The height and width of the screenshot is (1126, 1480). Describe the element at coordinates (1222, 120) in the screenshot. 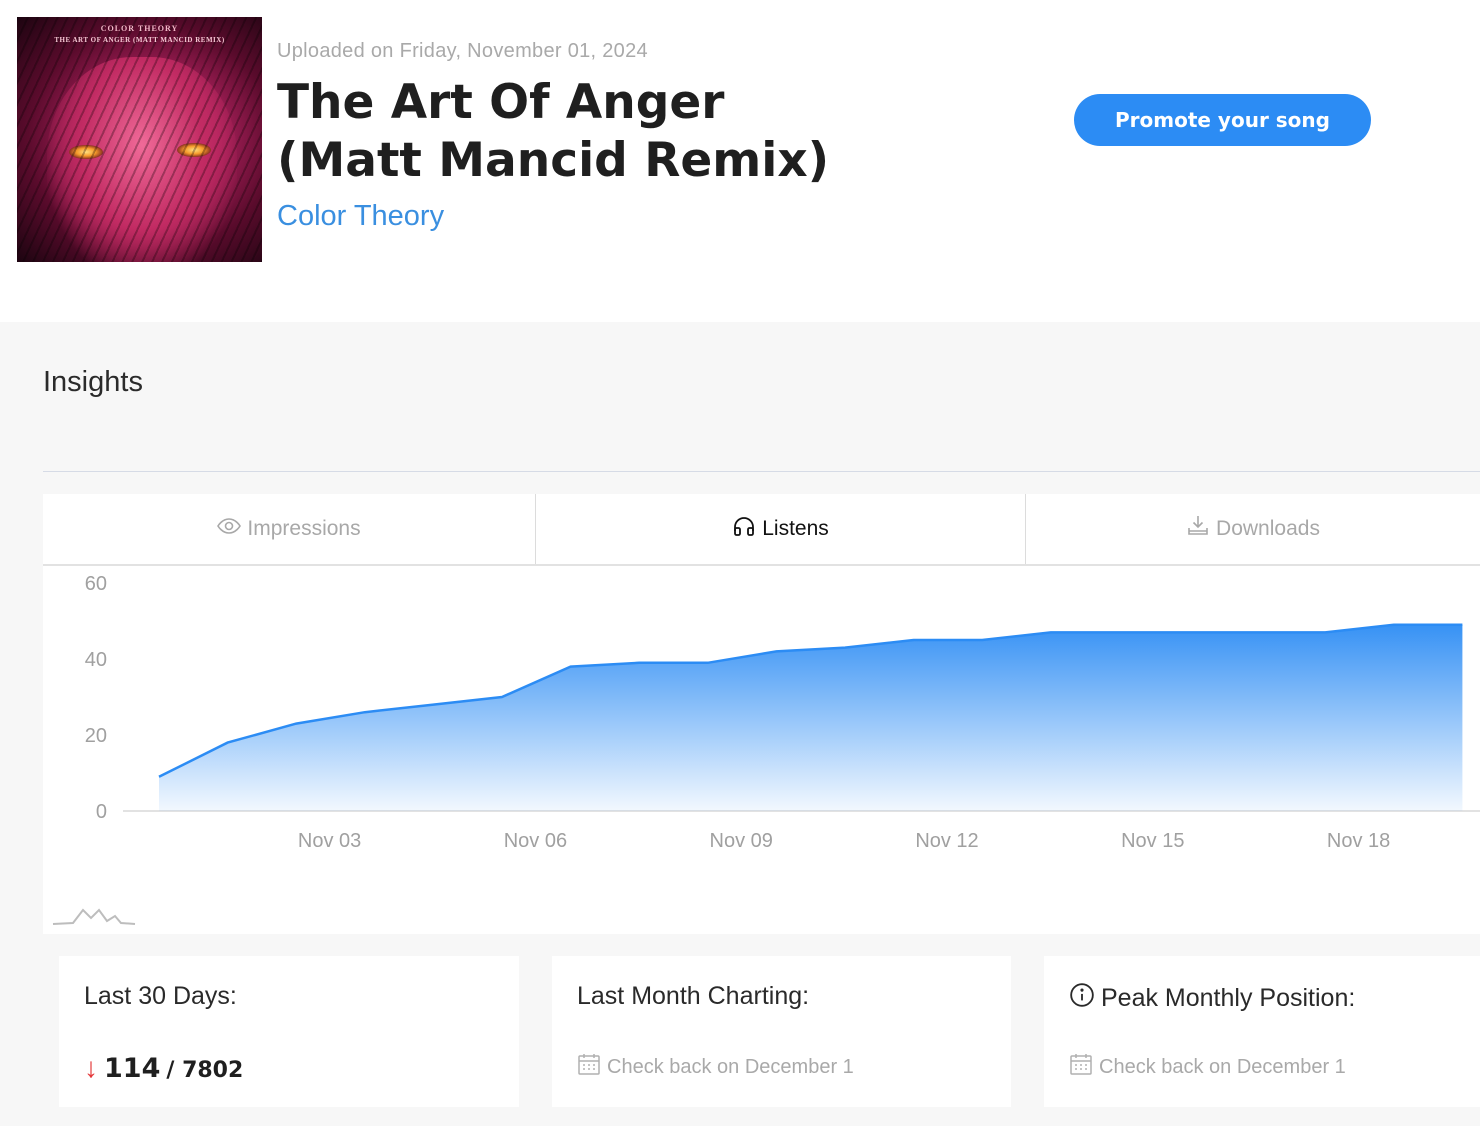

I see `promote-song-button: Promote your song` at that location.